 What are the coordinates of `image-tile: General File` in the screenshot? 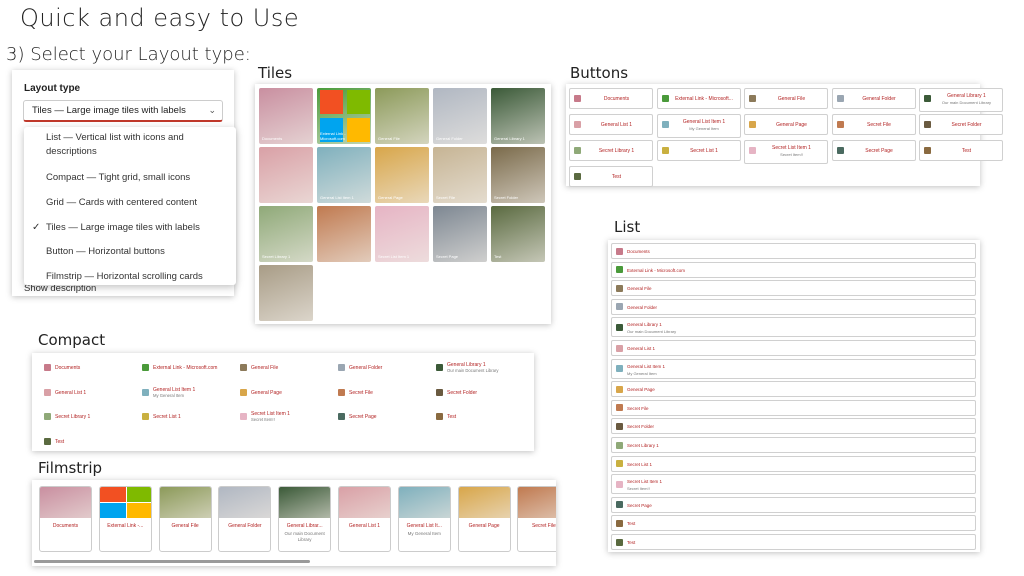 It's located at (402, 116).